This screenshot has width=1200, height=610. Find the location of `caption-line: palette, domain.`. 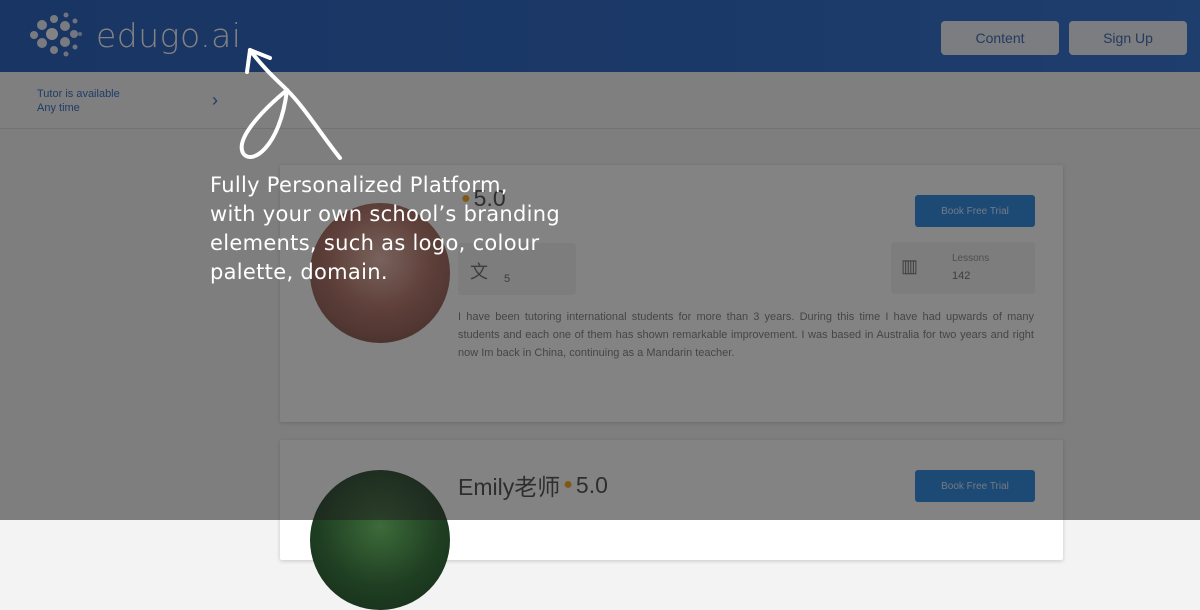

caption-line: palette, domain. is located at coordinates (299, 272).